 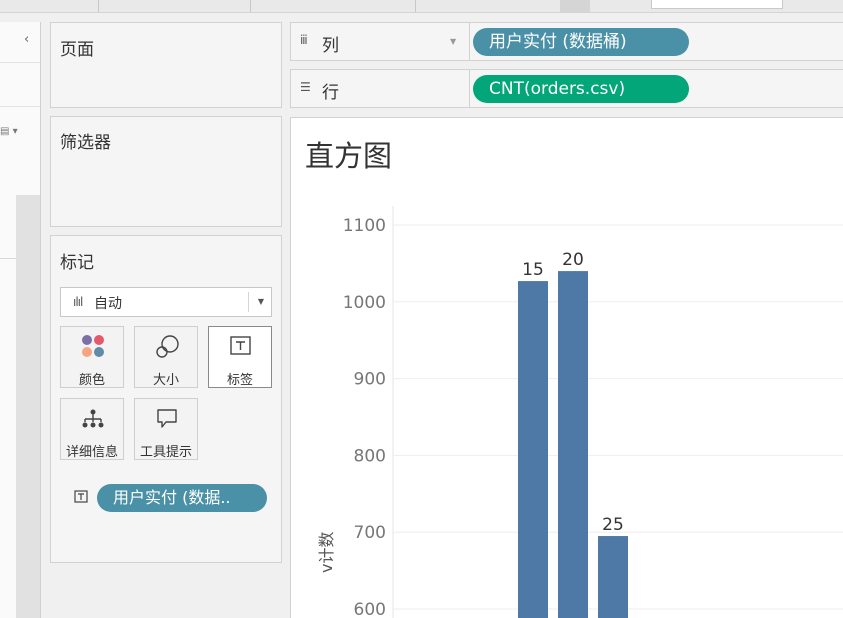 I want to click on rows-shelf: ☰ 行 CNT(orders.csv), so click(x=566, y=88).